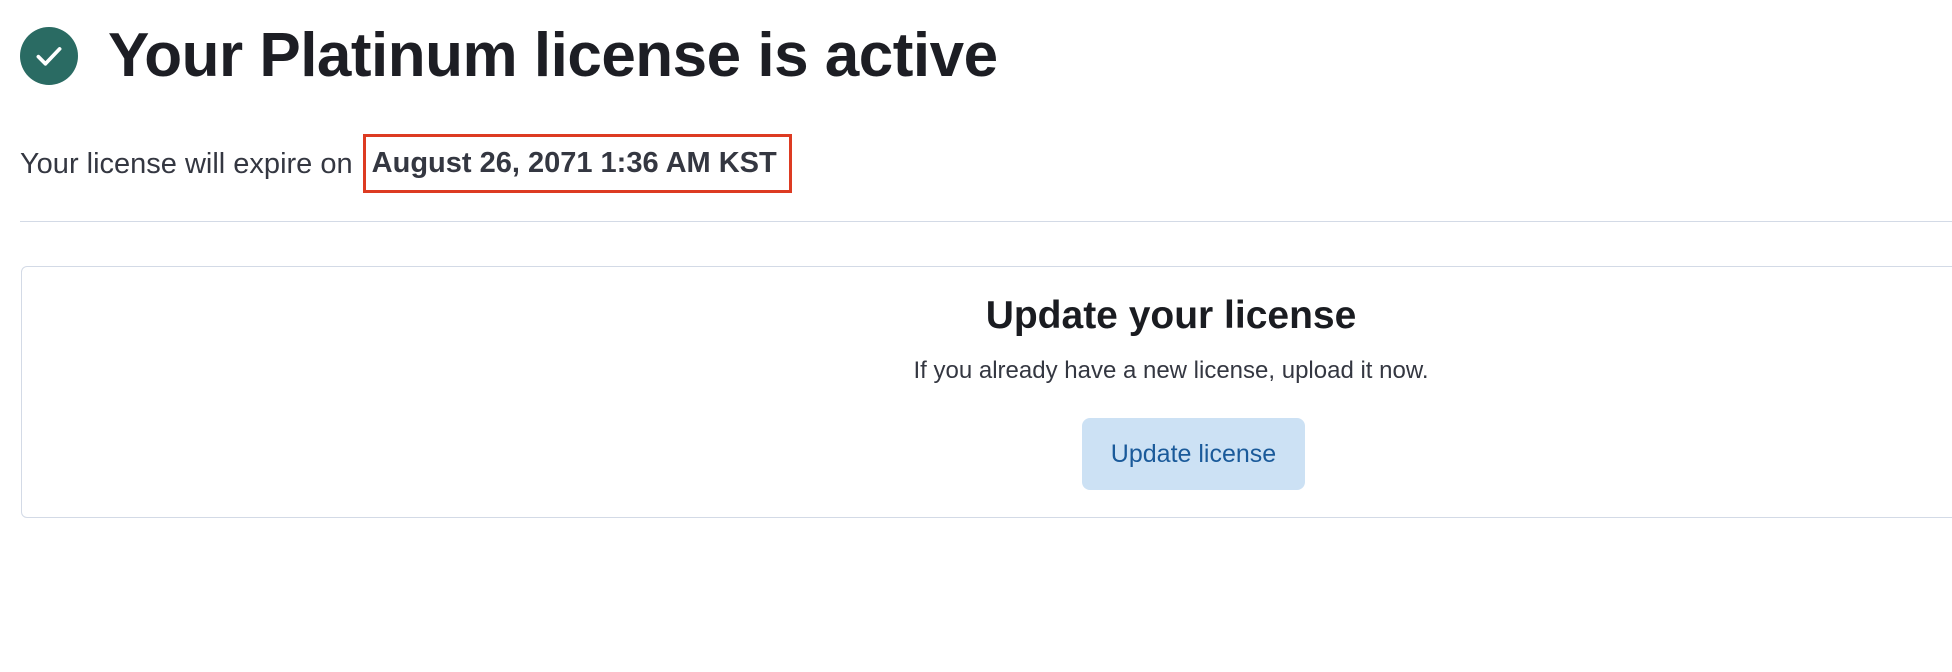 Image resolution: width=1952 pixels, height=672 pixels. I want to click on update-license-button: Update license, so click(1193, 454).